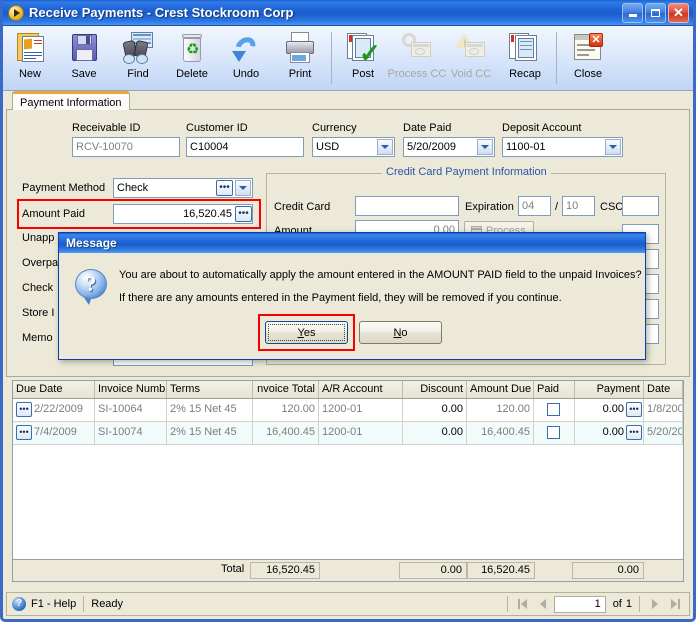  Describe the element at coordinates (417, 74) in the screenshot. I see `toolbar-process-cc-label: Process CC` at that location.